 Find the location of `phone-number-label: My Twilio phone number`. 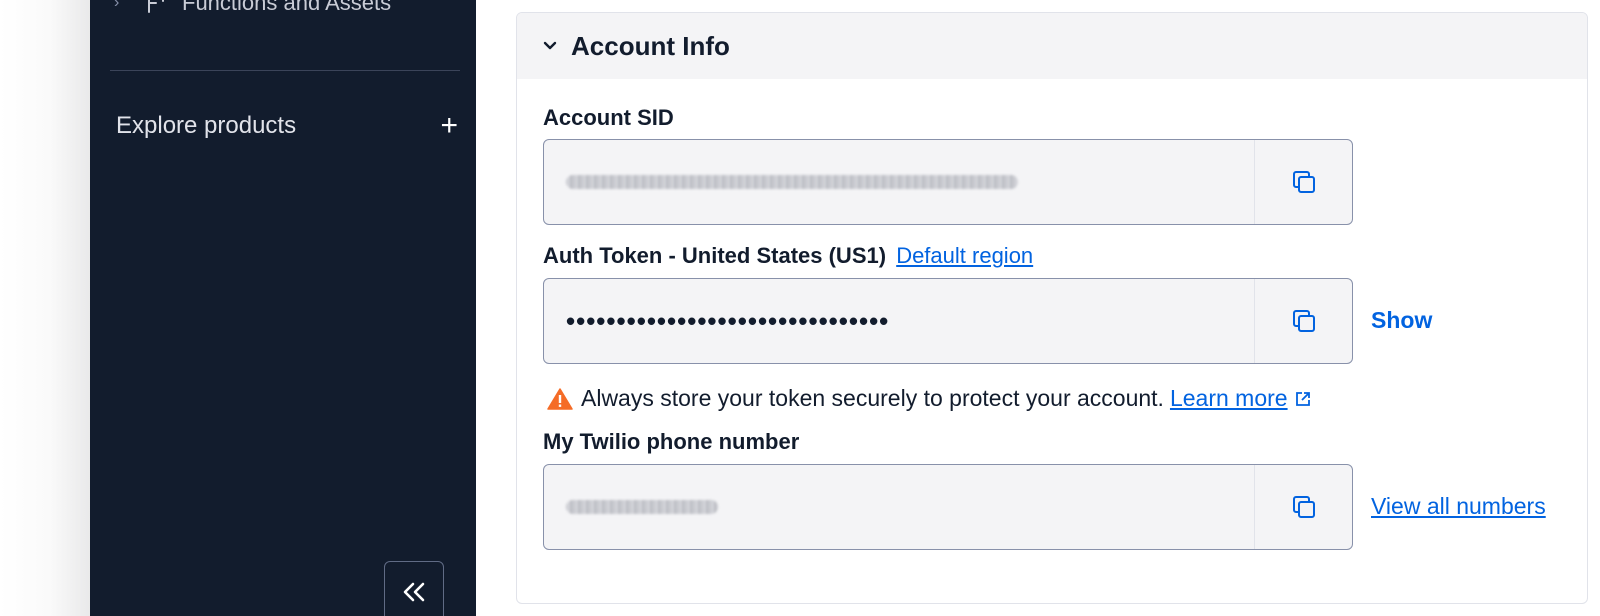

phone-number-label: My Twilio phone number is located at coordinates (671, 442).